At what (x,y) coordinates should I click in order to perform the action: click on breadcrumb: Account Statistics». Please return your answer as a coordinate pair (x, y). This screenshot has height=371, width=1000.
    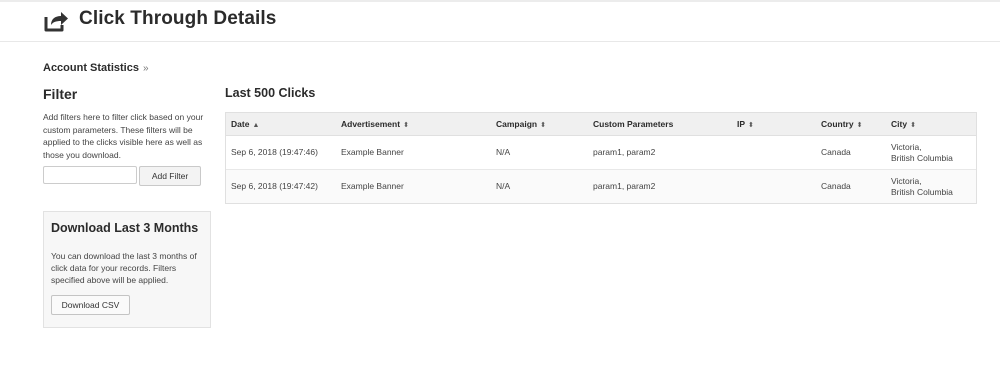
    Looking at the image, I should click on (96, 68).